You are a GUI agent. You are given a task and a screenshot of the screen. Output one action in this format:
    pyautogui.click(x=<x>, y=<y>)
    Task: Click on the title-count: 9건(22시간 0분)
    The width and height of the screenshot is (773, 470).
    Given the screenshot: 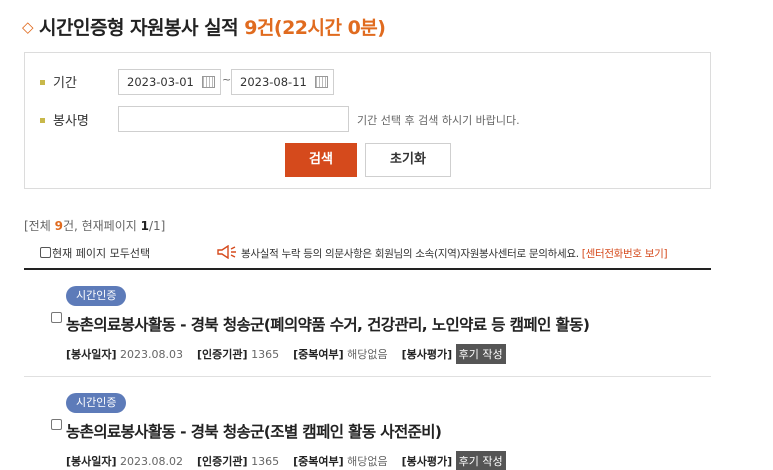 What is the action you would take?
    pyautogui.click(x=315, y=28)
    